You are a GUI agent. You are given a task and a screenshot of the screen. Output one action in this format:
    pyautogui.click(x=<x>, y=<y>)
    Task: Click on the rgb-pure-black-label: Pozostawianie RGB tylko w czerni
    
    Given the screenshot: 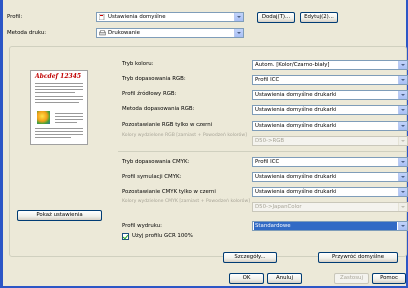 What is the action you would take?
    pyautogui.click(x=167, y=125)
    